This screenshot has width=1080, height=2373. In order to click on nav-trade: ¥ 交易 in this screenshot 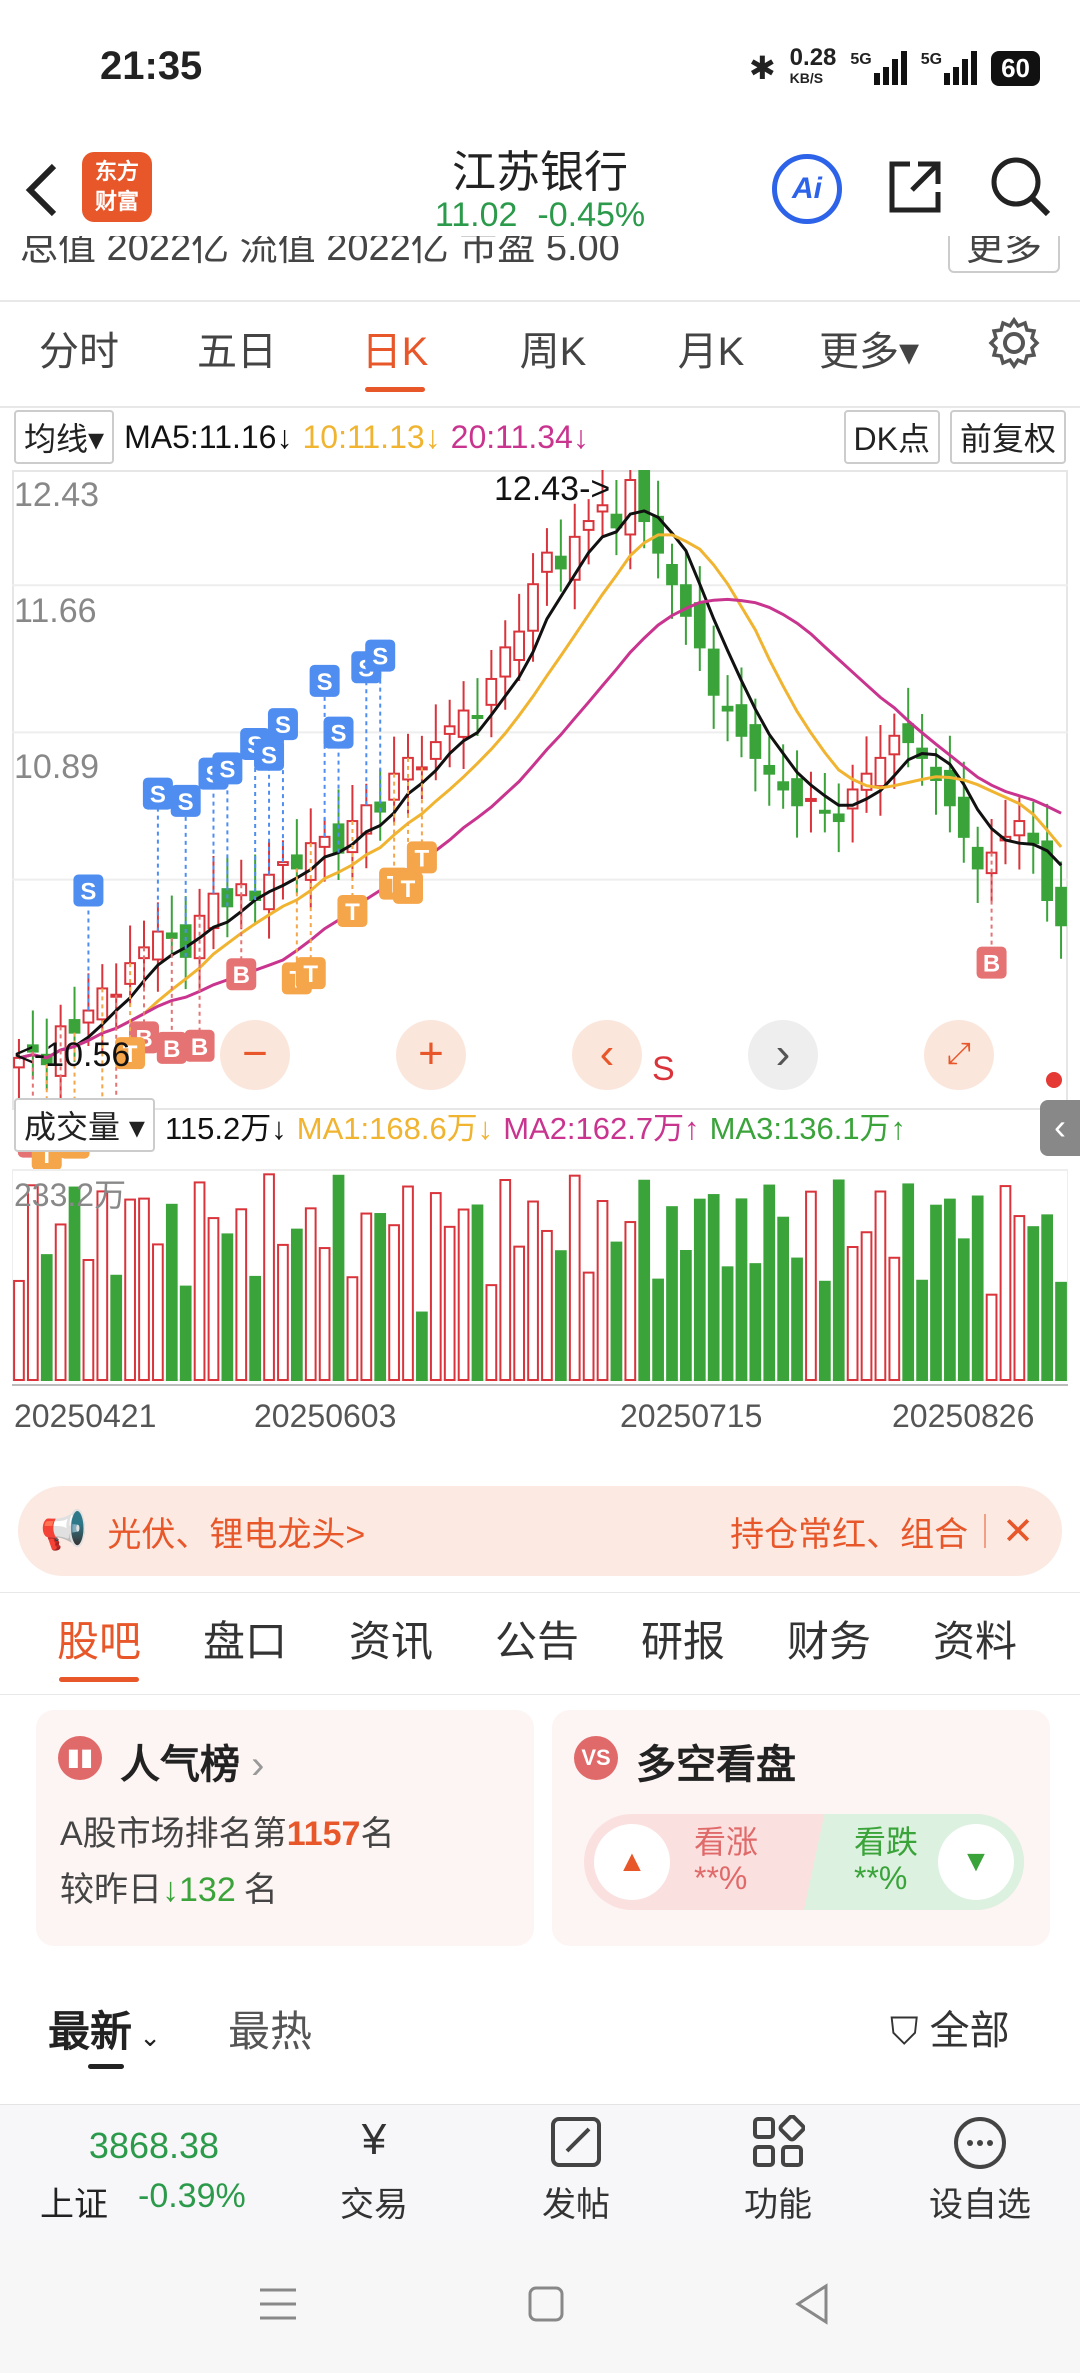, I will do `click(374, 2170)`.